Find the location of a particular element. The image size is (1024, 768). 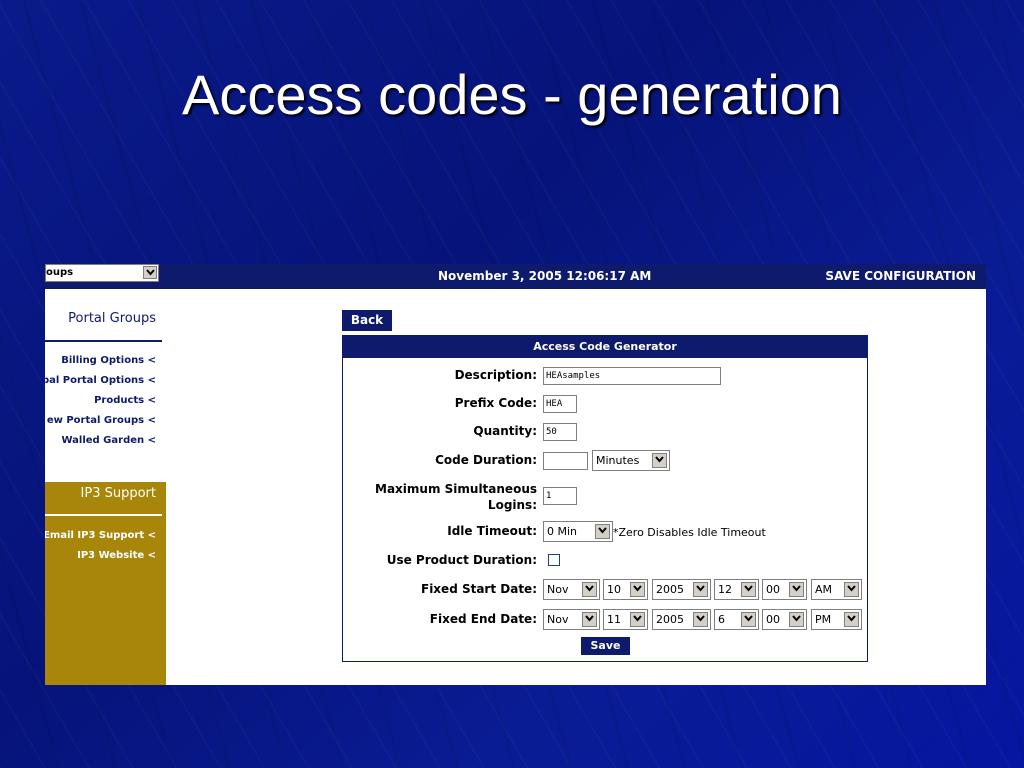

start-minute-value: 00 is located at coordinates (773, 589).